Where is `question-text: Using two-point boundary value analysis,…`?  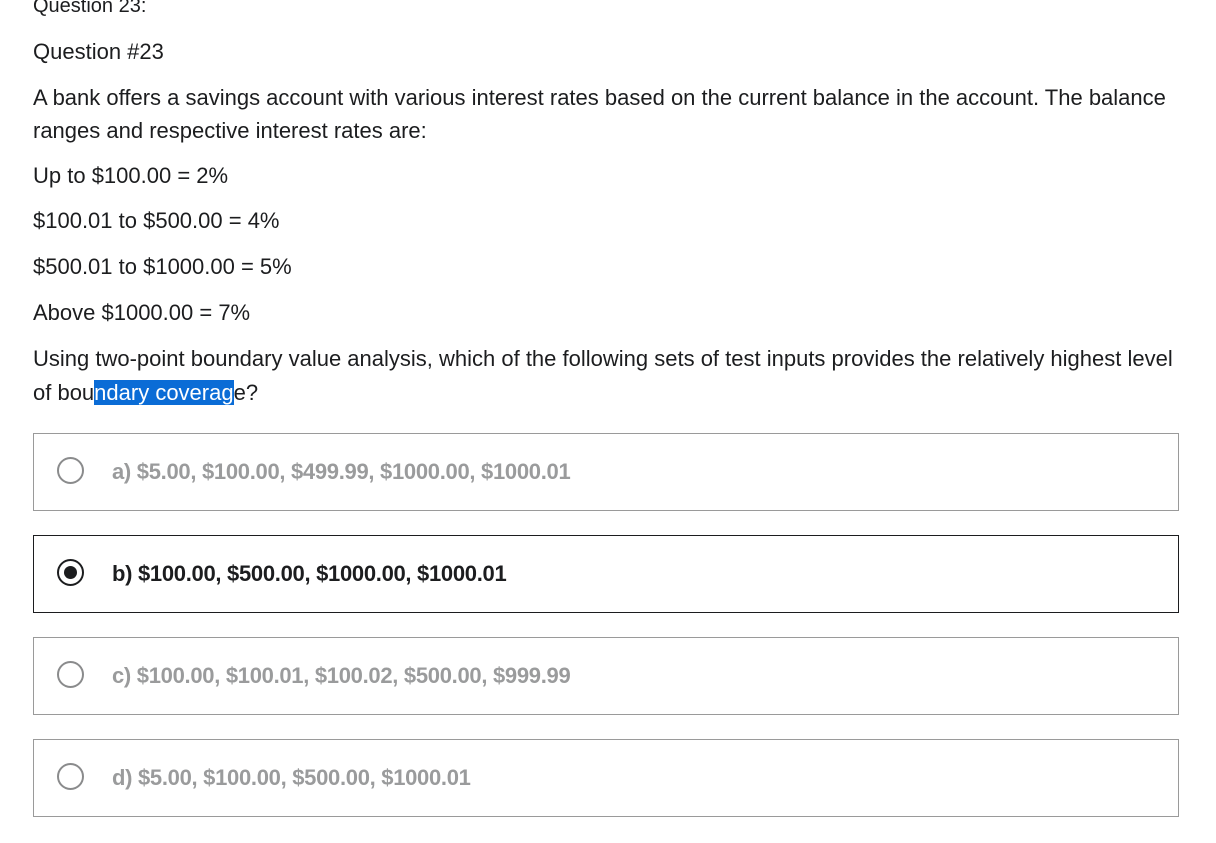
question-text: Using two-point boundary value analysis,… is located at coordinates (606, 376).